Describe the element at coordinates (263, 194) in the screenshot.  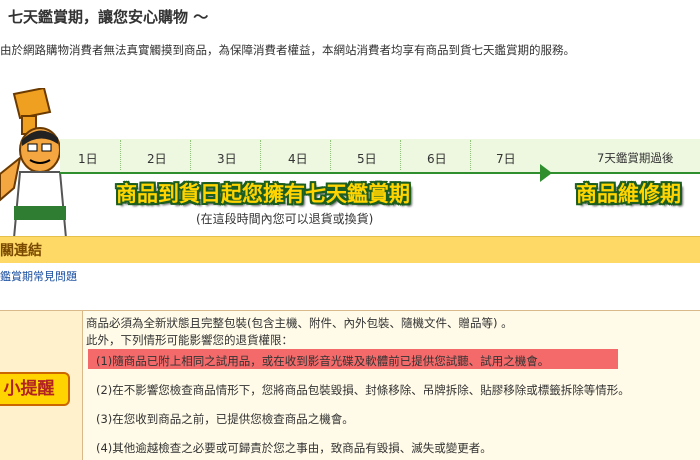
I see `appreciation-banner: 商品到貨日起您擁有七天鑑賞期` at that location.